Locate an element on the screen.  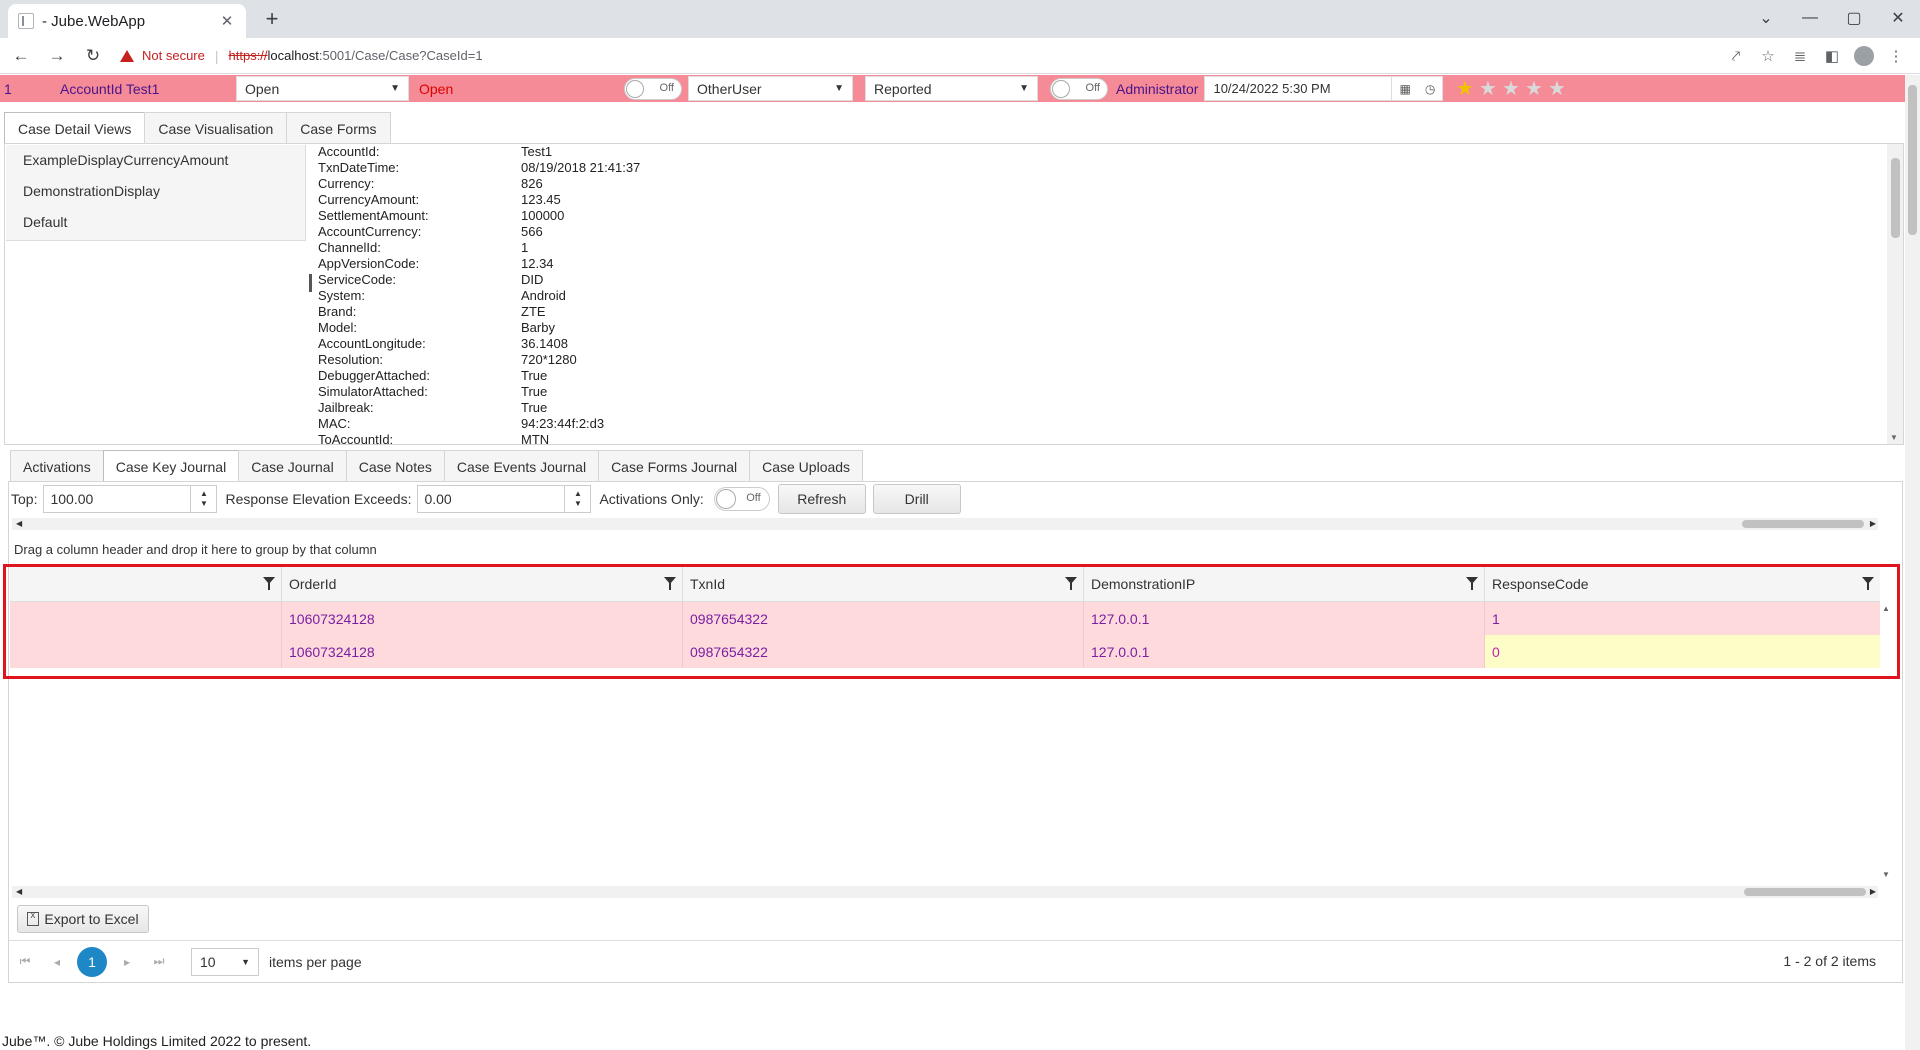
last-page-icon: ⏭ is located at coordinates (159, 961).